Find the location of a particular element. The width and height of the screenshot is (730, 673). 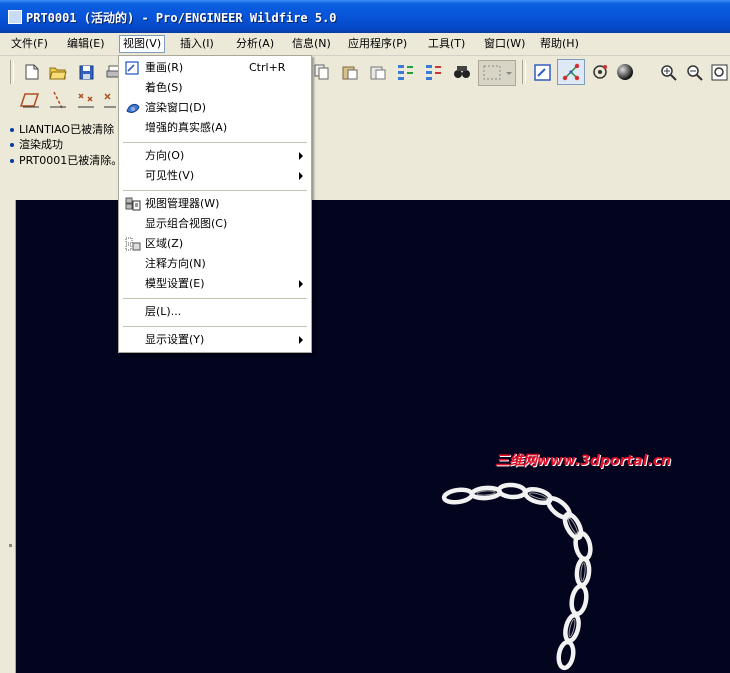

menu-edit: 编辑(E) is located at coordinates (86, 44).